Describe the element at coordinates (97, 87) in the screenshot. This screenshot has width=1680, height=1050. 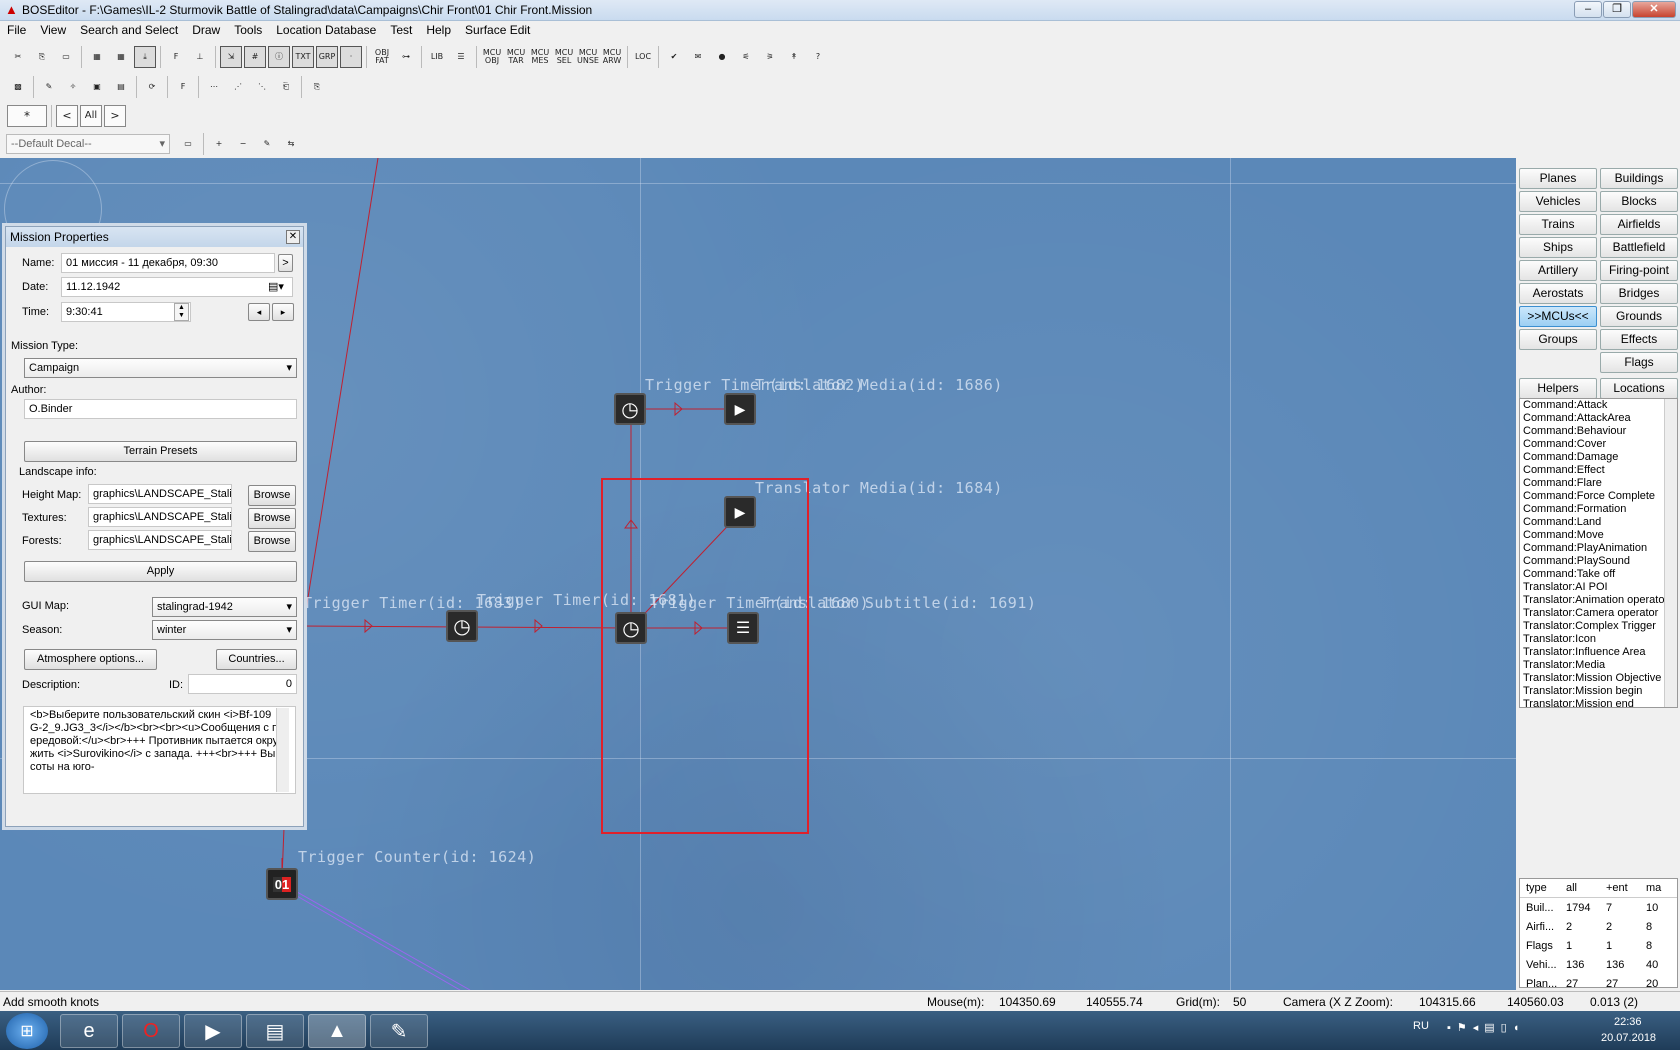
I see `image-icon: ▣` at that location.